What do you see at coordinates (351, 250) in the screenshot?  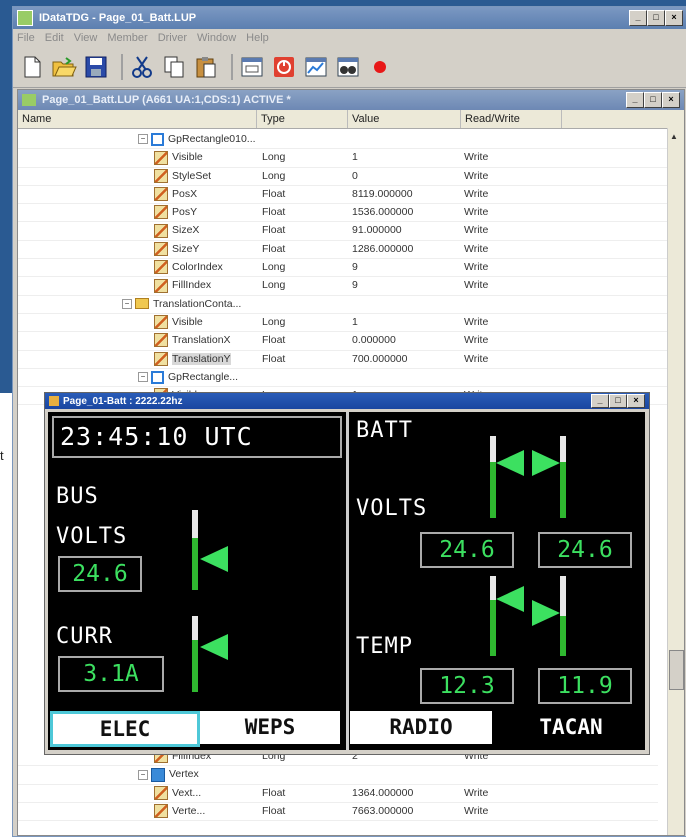 I see `table-row: SizeY Float 1286.000000 Write` at bounding box center [351, 250].